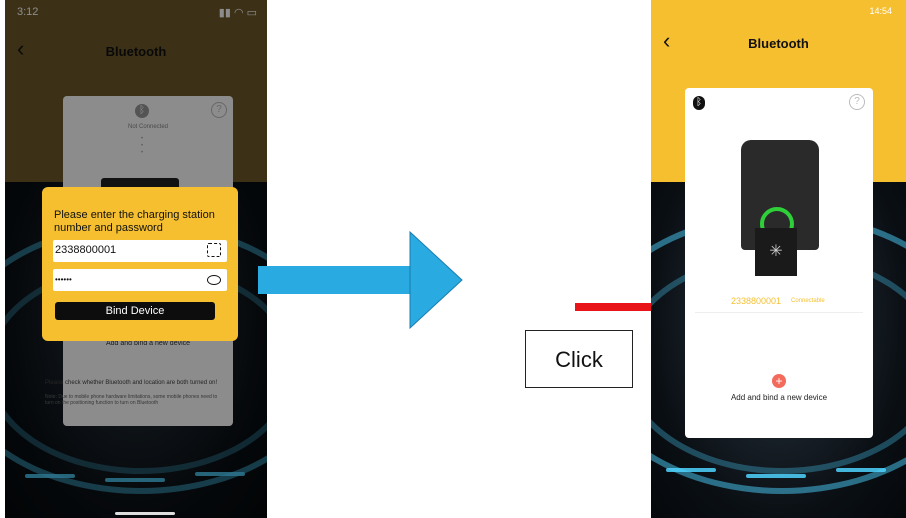  I want to click on device-list-item: 2338800001 Connectable, so click(779, 301).